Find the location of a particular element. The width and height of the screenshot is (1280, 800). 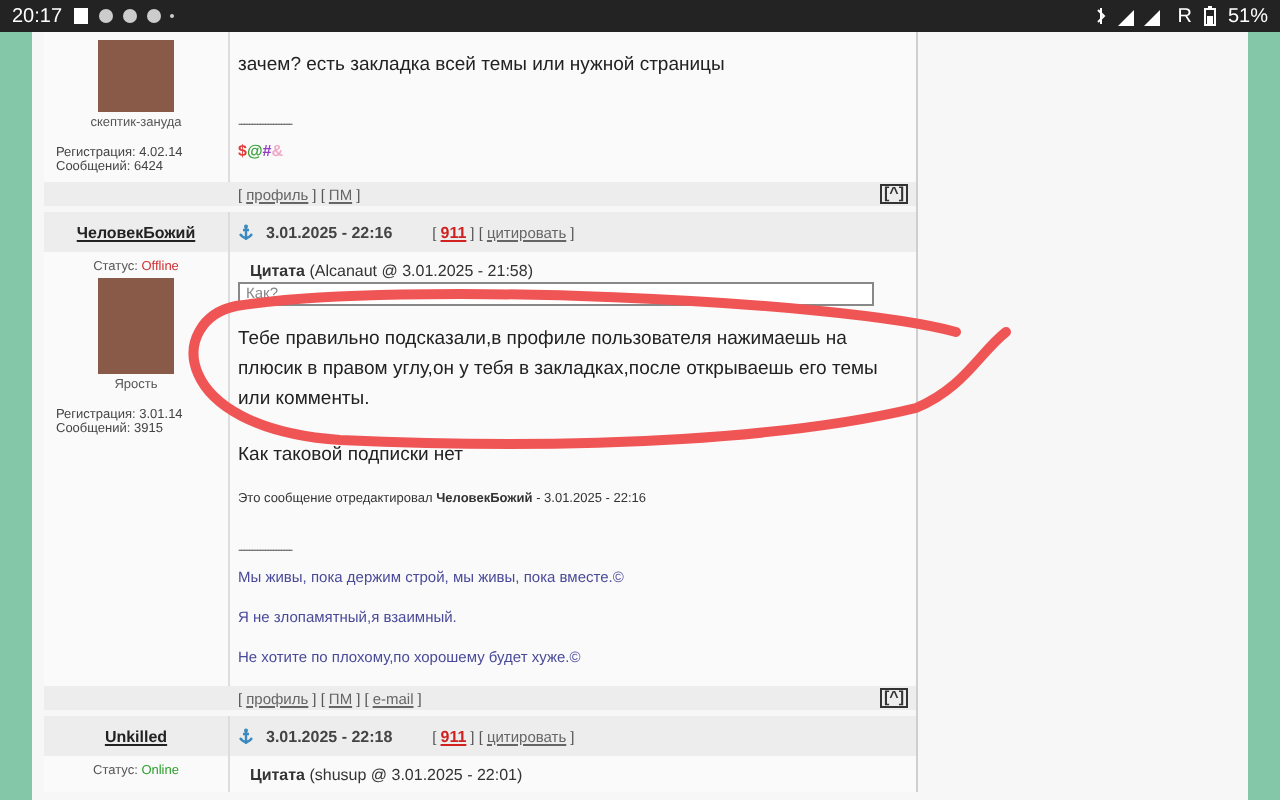

message-text: Тебе правильно подсказали,в профиле пользователя нажимаешь на плюсик в правом углу,он у тебя в закладках,после открываешь его темы или комменты. is located at coordinates (559, 370).